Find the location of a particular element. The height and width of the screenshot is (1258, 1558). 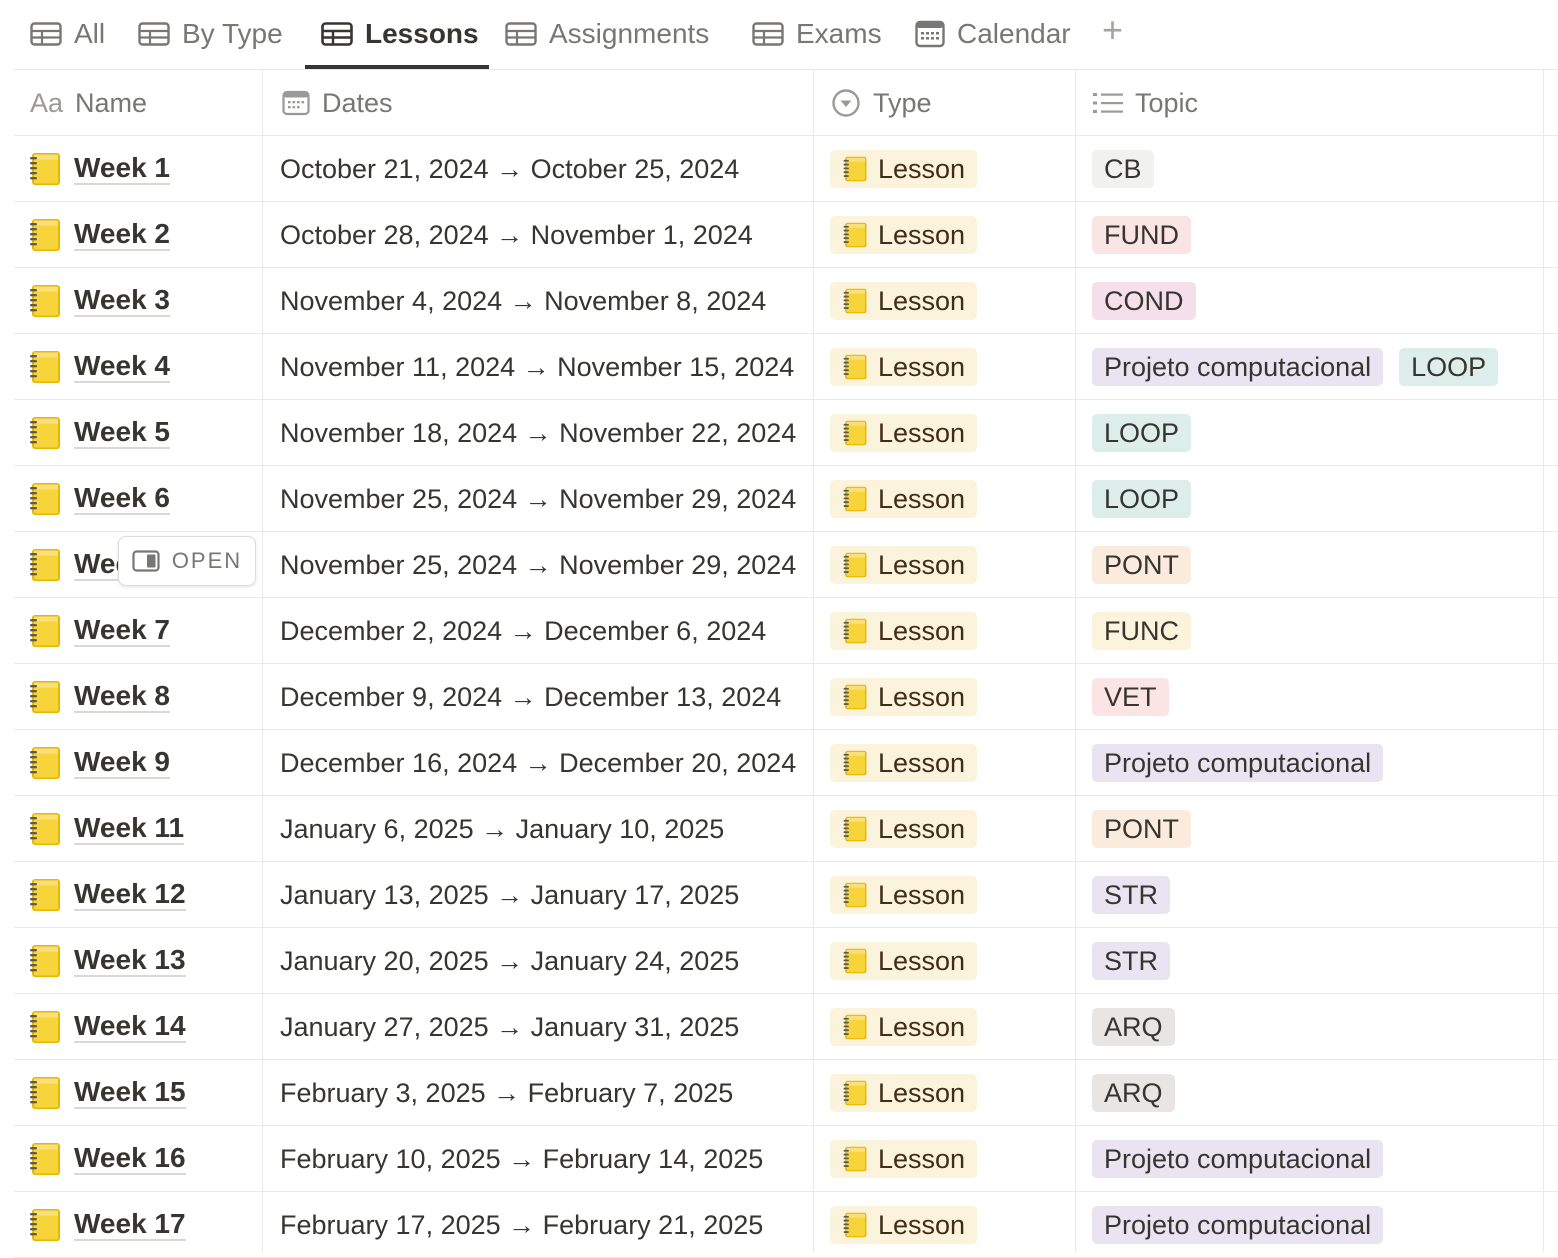

dates-cell: November 11, 2024 → November 15, 2024 is located at coordinates (546, 367).